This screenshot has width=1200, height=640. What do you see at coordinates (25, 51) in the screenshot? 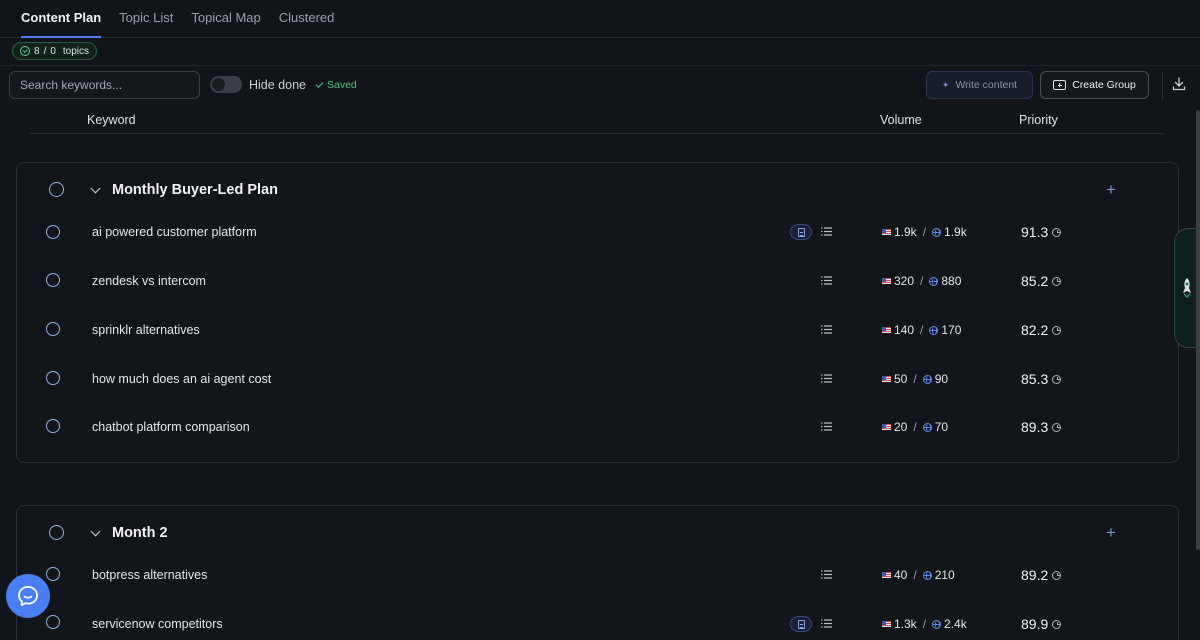
I see `check-circle-icon` at bounding box center [25, 51].